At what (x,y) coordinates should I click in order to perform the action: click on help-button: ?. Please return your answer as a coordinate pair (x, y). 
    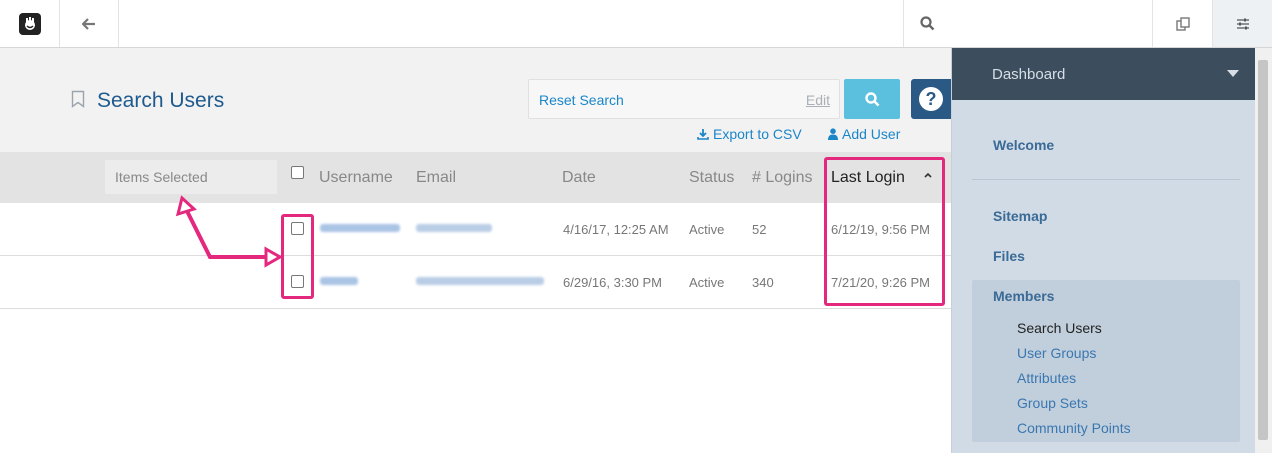
    Looking at the image, I should click on (931, 99).